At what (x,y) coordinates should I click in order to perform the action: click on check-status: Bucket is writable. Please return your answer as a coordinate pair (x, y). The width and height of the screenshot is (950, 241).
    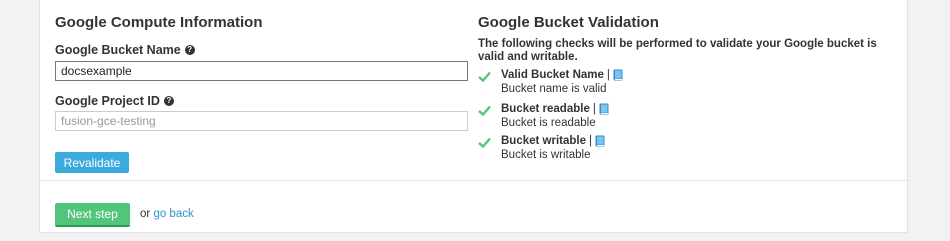
    Looking at the image, I should click on (546, 155).